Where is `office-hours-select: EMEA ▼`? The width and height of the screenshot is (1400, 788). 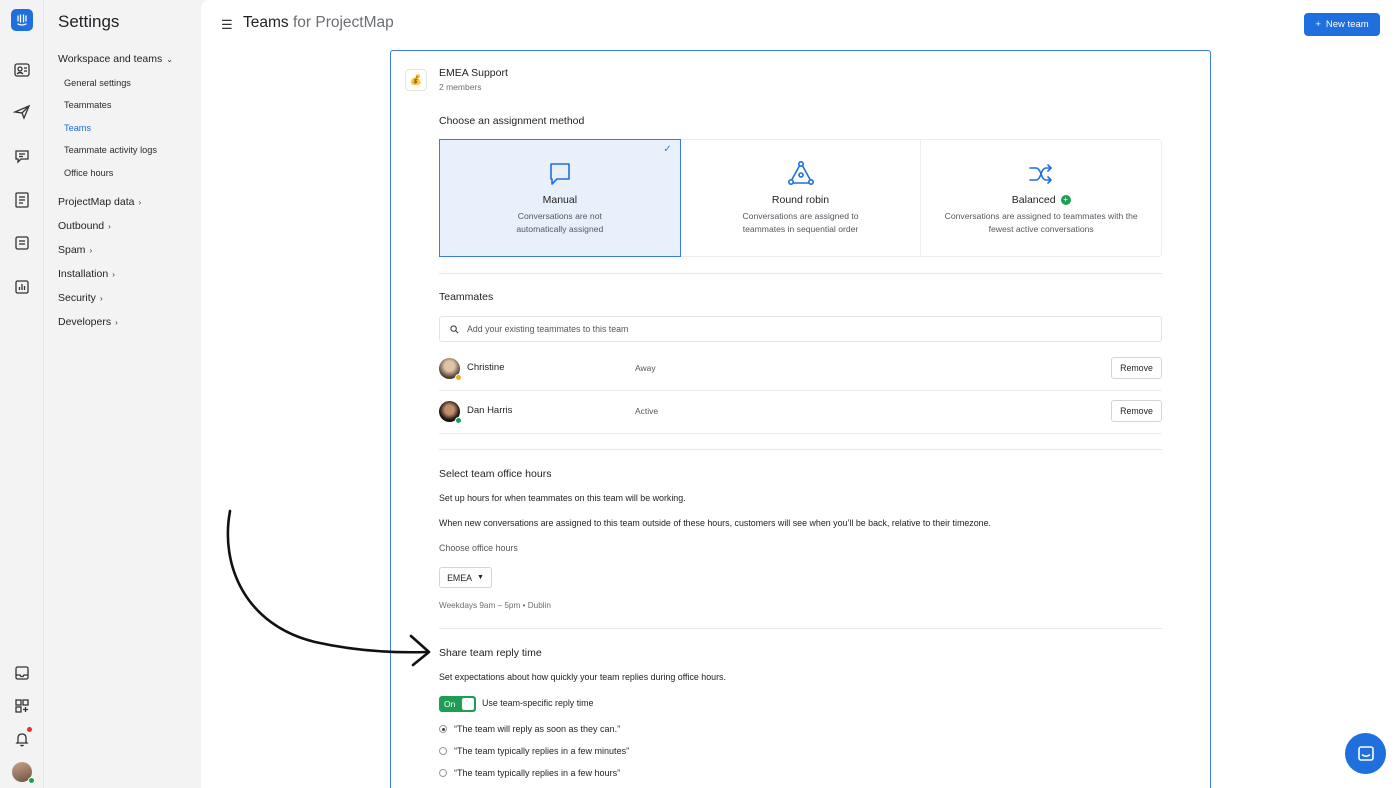
office-hours-select: EMEA ▼ is located at coordinates (465, 577).